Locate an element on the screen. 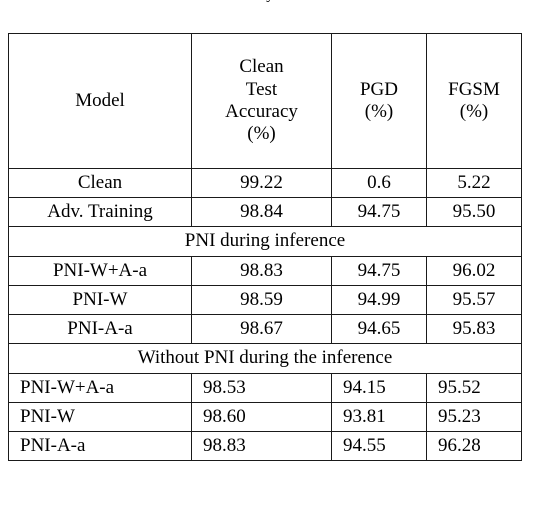  cell-pgd: 0.6 is located at coordinates (379, 183).